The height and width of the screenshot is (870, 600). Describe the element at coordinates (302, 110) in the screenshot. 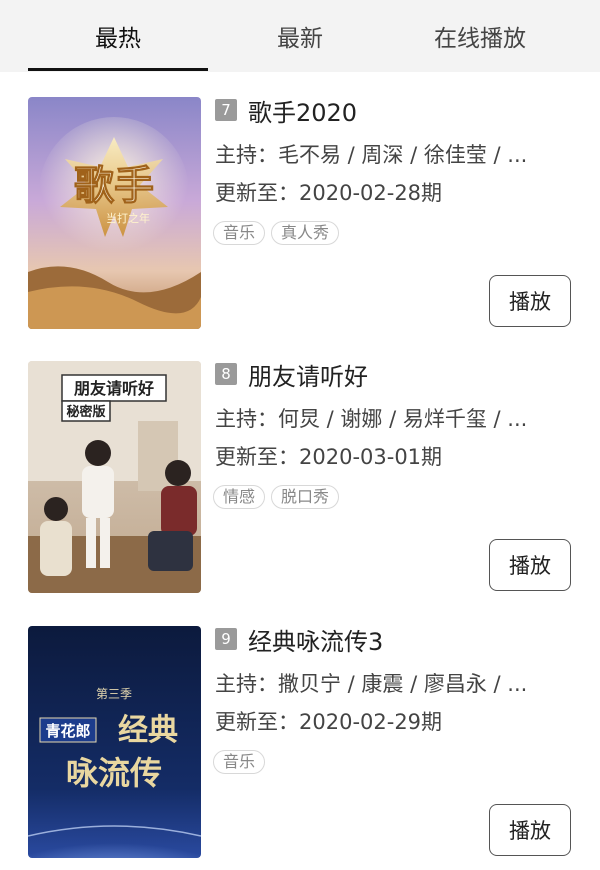

I see `show-title: 歌手2020` at that location.